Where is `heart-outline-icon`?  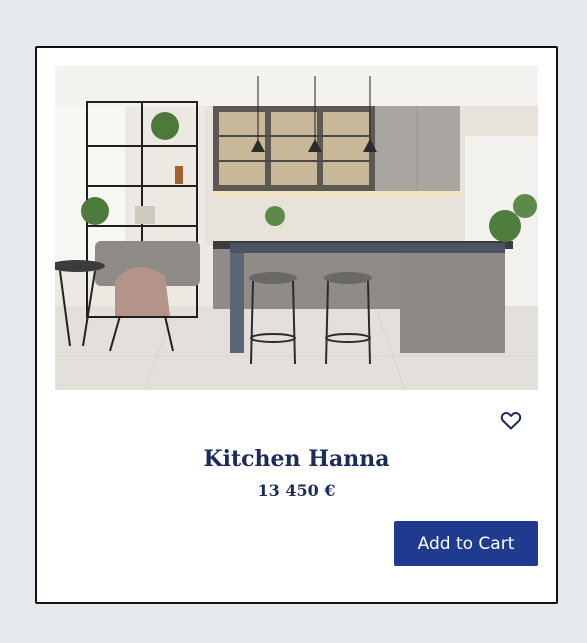
heart-outline-icon is located at coordinates (511, 420).